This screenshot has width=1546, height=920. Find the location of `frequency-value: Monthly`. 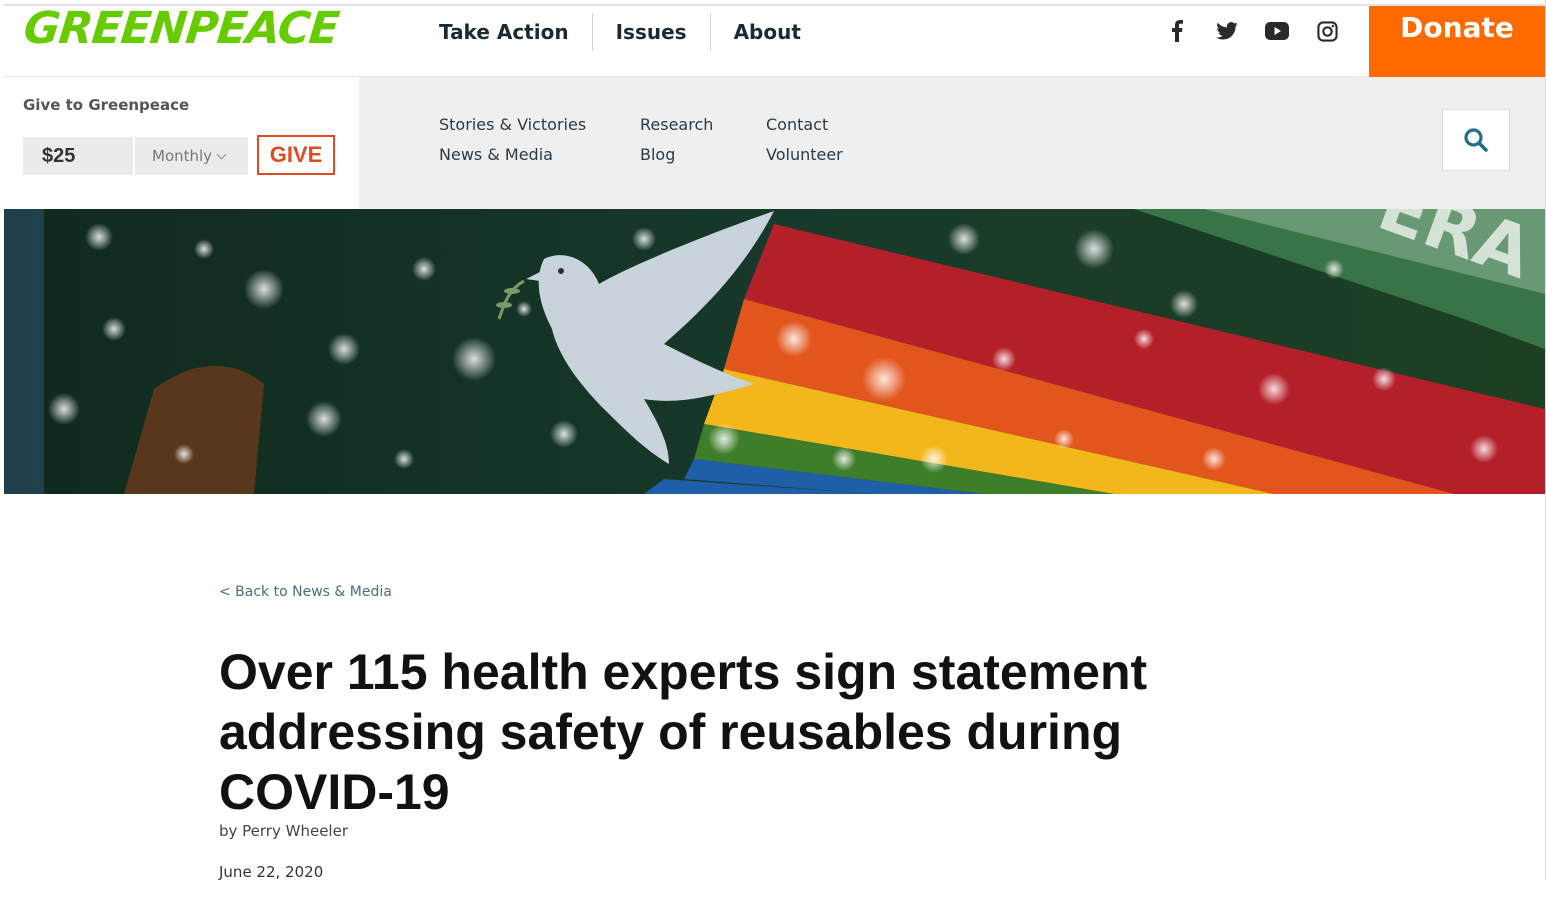

frequency-value: Monthly is located at coordinates (182, 156).